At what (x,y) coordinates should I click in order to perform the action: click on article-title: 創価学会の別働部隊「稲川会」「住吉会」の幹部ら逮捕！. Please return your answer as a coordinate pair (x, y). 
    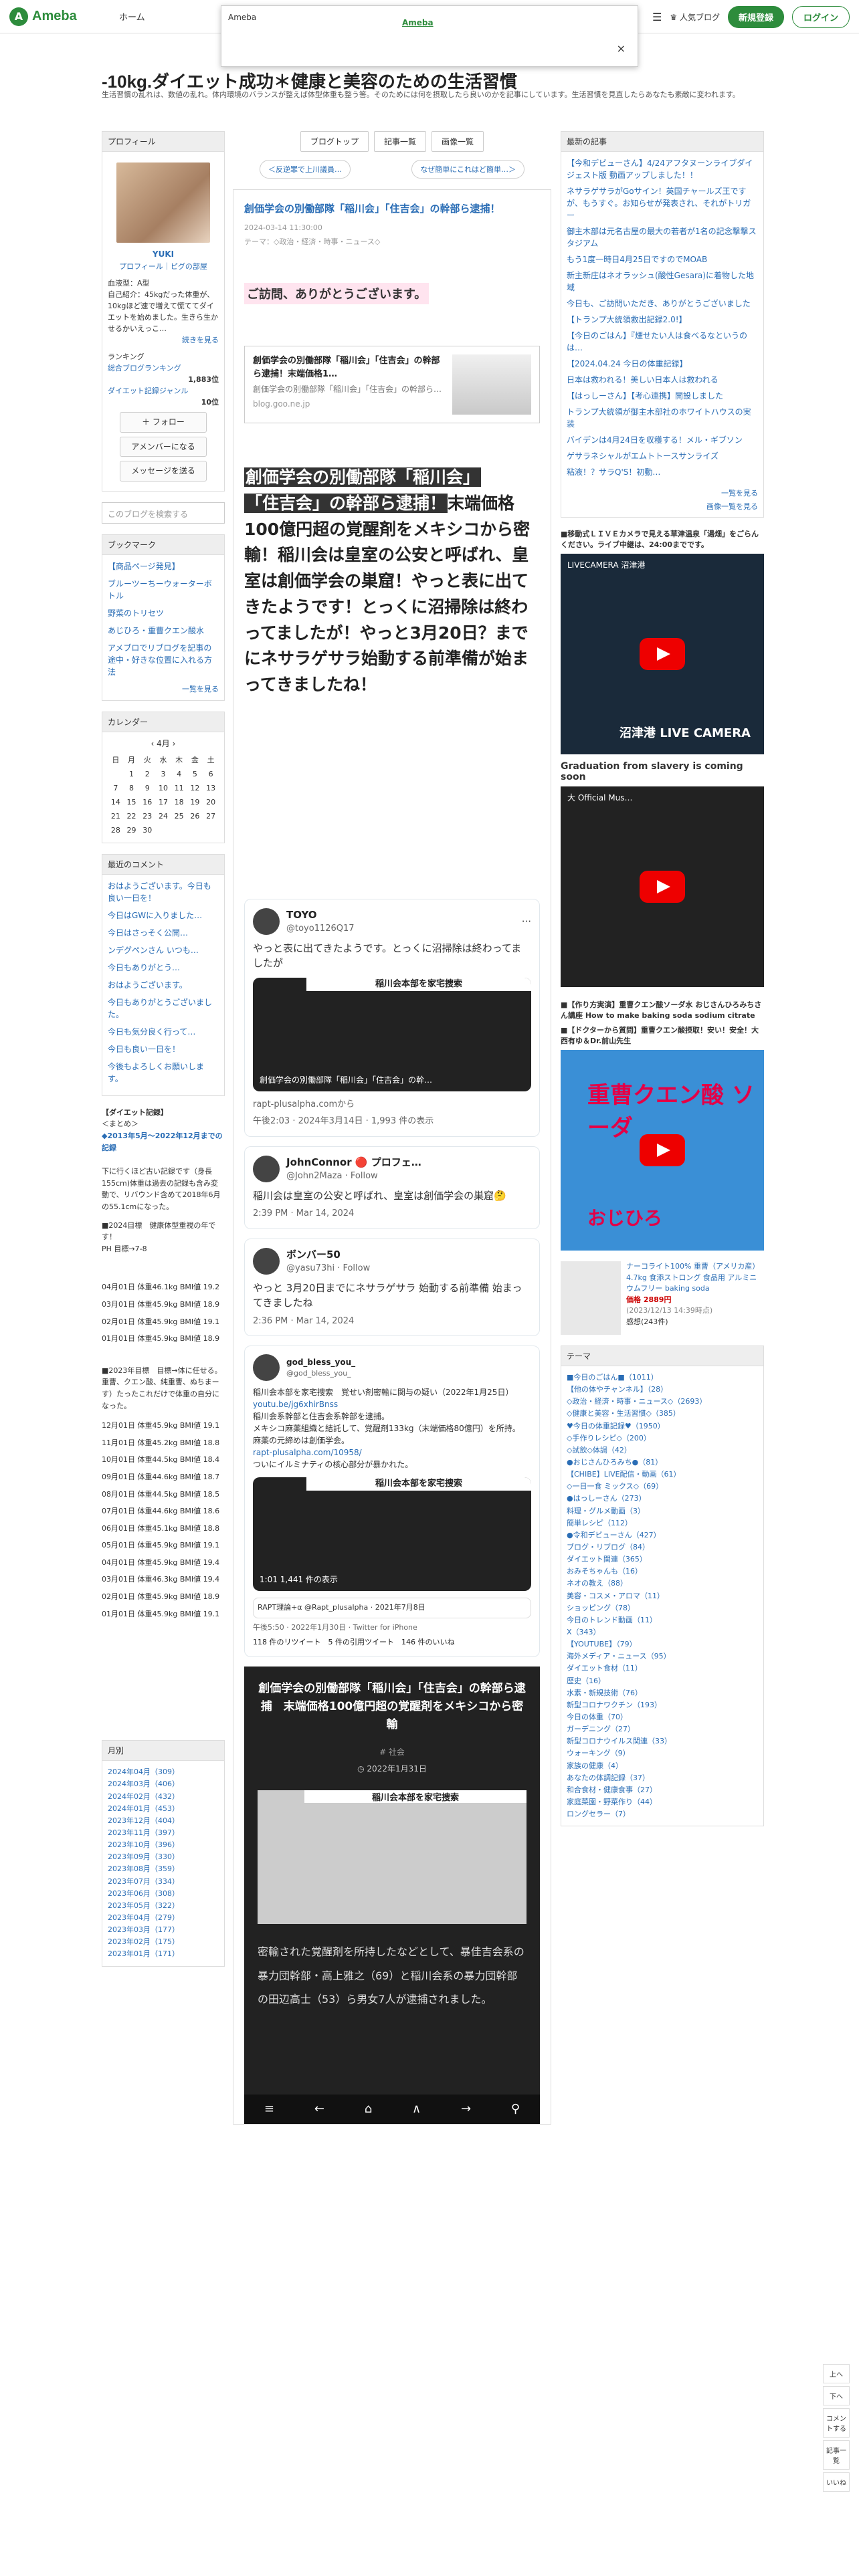
    Looking at the image, I should click on (392, 209).